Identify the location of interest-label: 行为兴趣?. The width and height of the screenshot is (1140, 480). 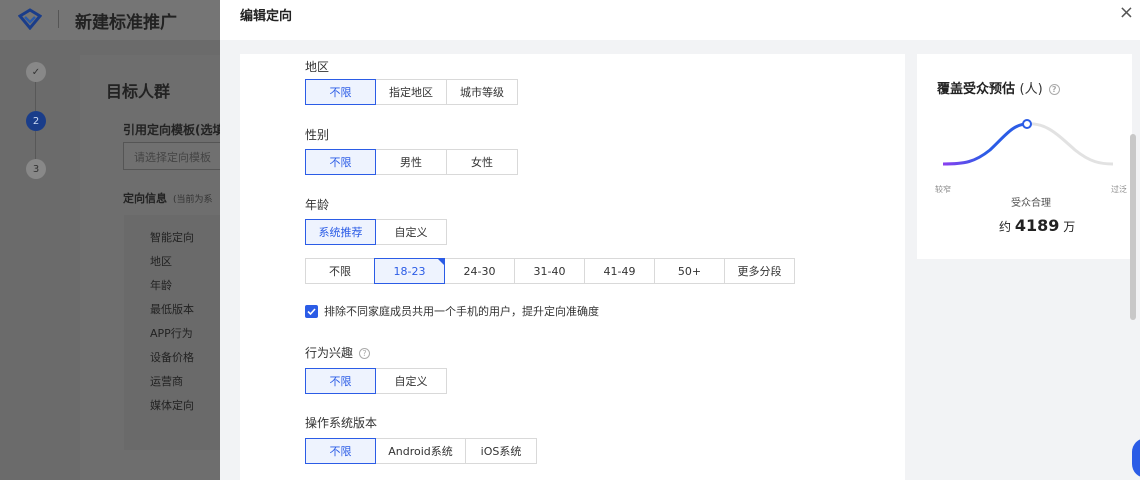
(338, 352).